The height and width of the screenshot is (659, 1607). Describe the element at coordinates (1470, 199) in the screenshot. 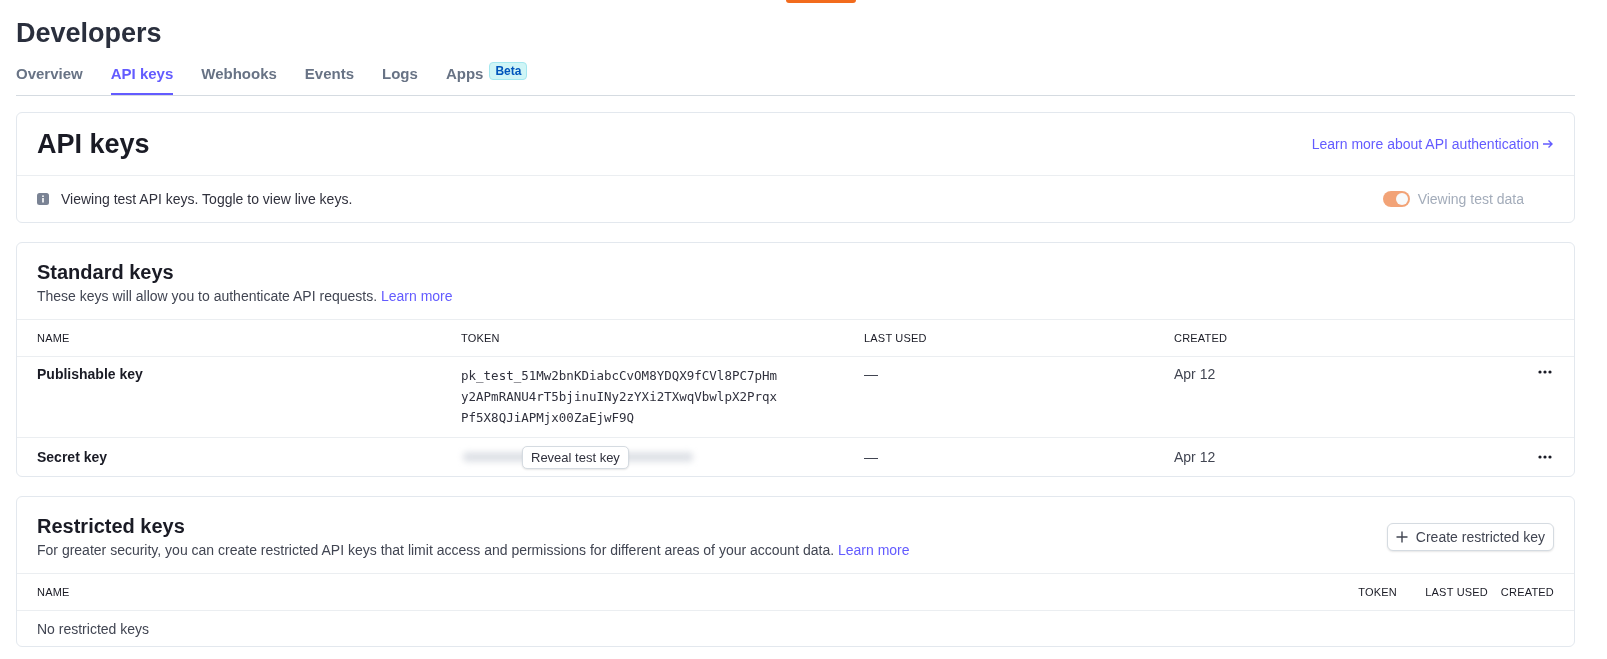

I see `toggle-label: Viewing test data` at that location.